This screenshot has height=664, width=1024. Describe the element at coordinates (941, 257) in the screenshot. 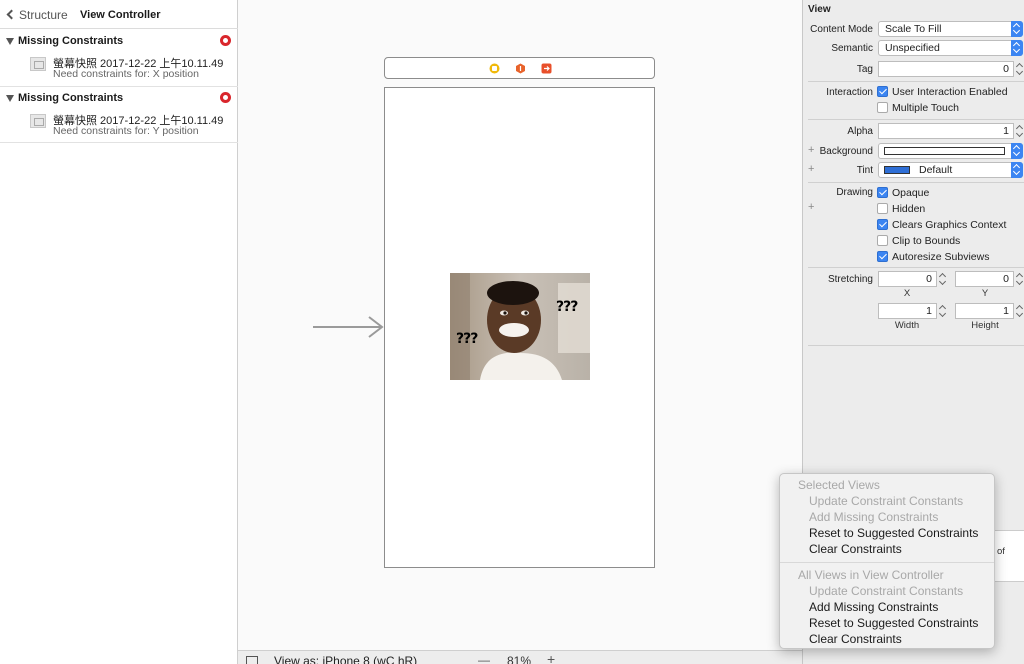

I see `autoresize-label: Autoresize Subviews` at that location.